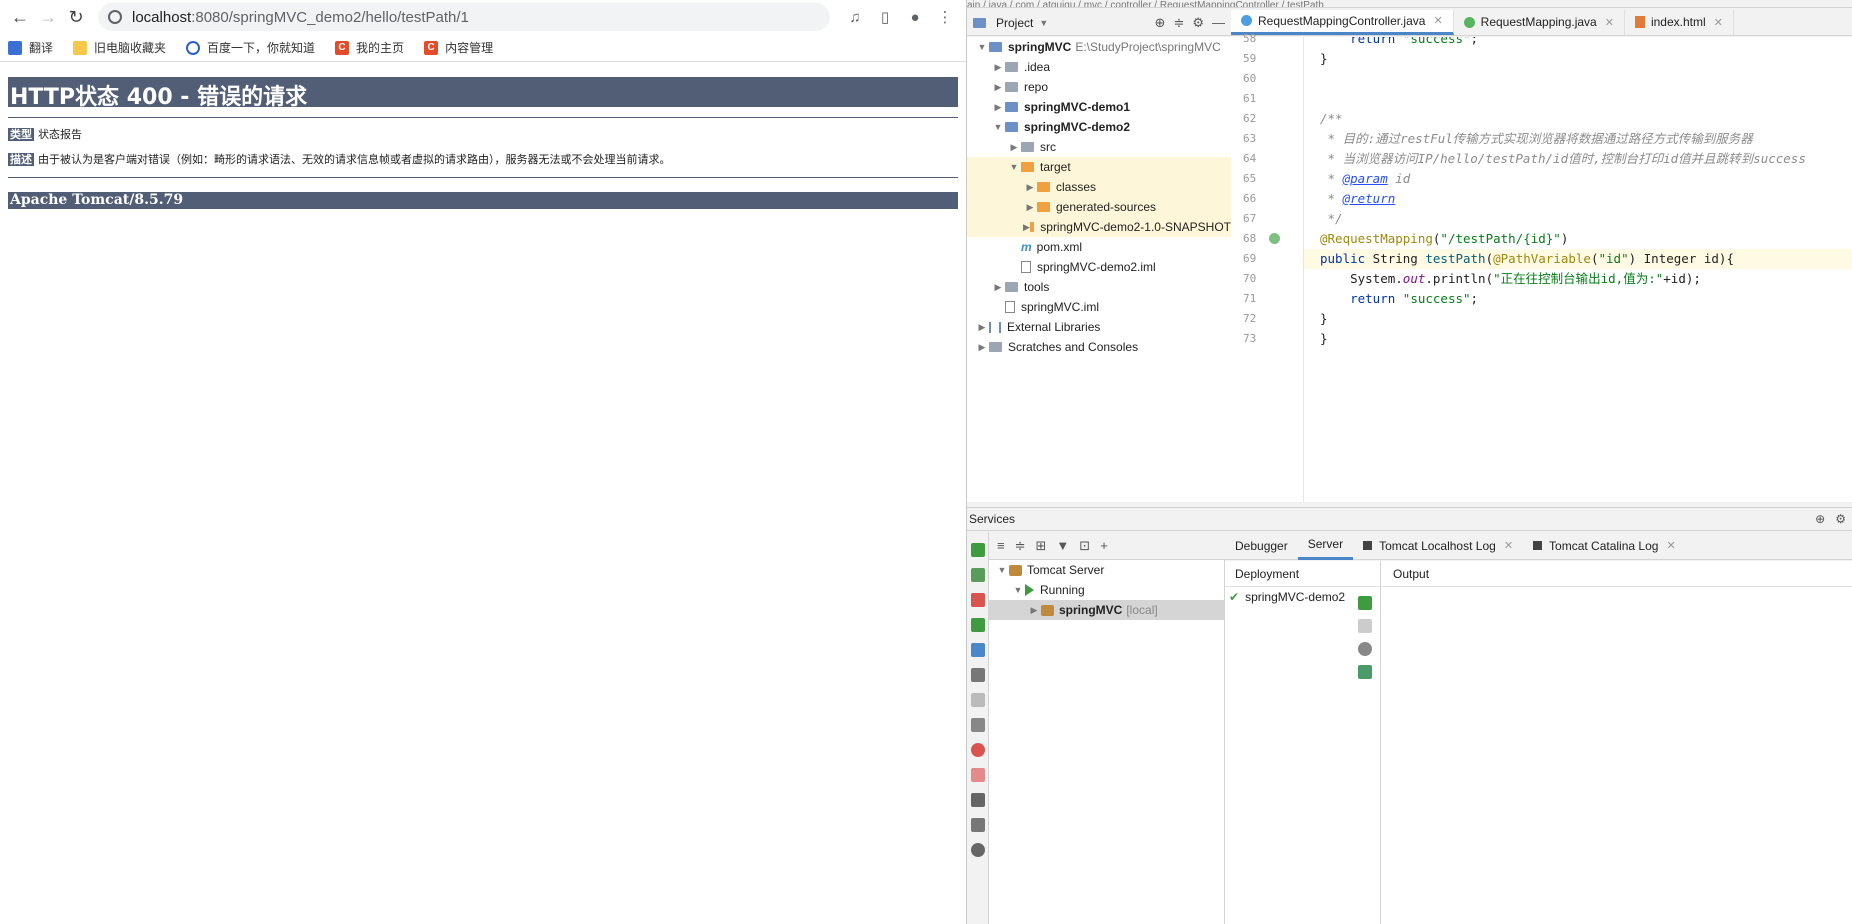 The height and width of the screenshot is (924, 1852). What do you see at coordinates (1041, 546) in the screenshot?
I see `group-by-icon: ⊞` at bounding box center [1041, 546].